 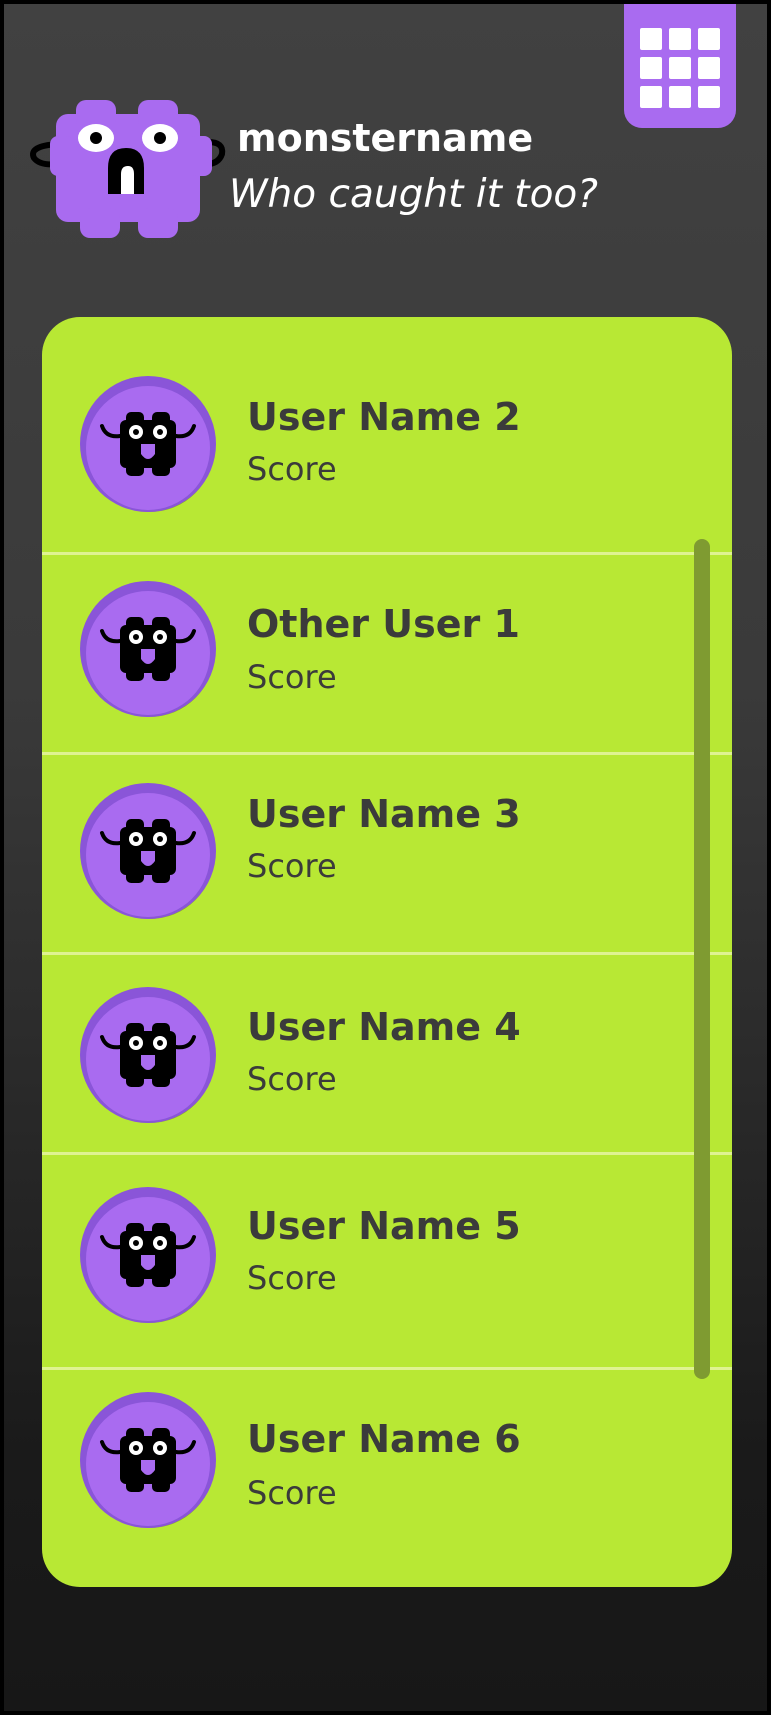 I want to click on user-name: User Name 5, so click(x=384, y=1226).